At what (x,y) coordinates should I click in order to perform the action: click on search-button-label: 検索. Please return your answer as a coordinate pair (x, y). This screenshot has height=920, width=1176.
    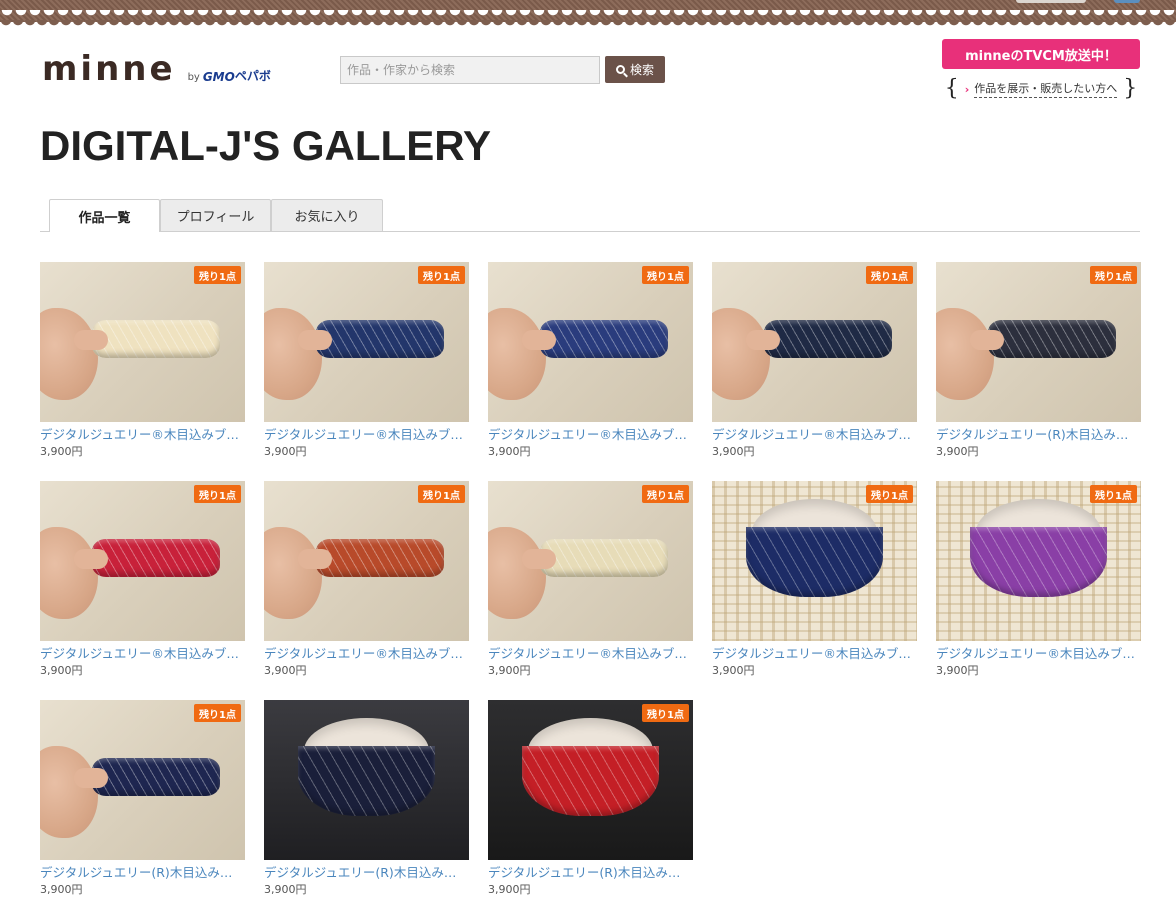
    Looking at the image, I should click on (641, 70).